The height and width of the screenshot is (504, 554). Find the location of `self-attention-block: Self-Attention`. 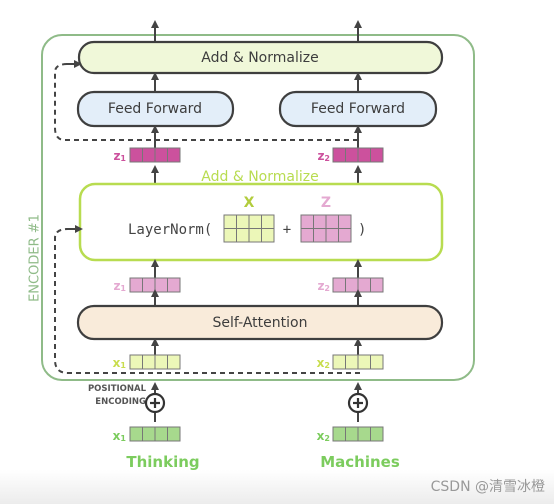

self-attention-block: Self-Attention is located at coordinates (260, 322).